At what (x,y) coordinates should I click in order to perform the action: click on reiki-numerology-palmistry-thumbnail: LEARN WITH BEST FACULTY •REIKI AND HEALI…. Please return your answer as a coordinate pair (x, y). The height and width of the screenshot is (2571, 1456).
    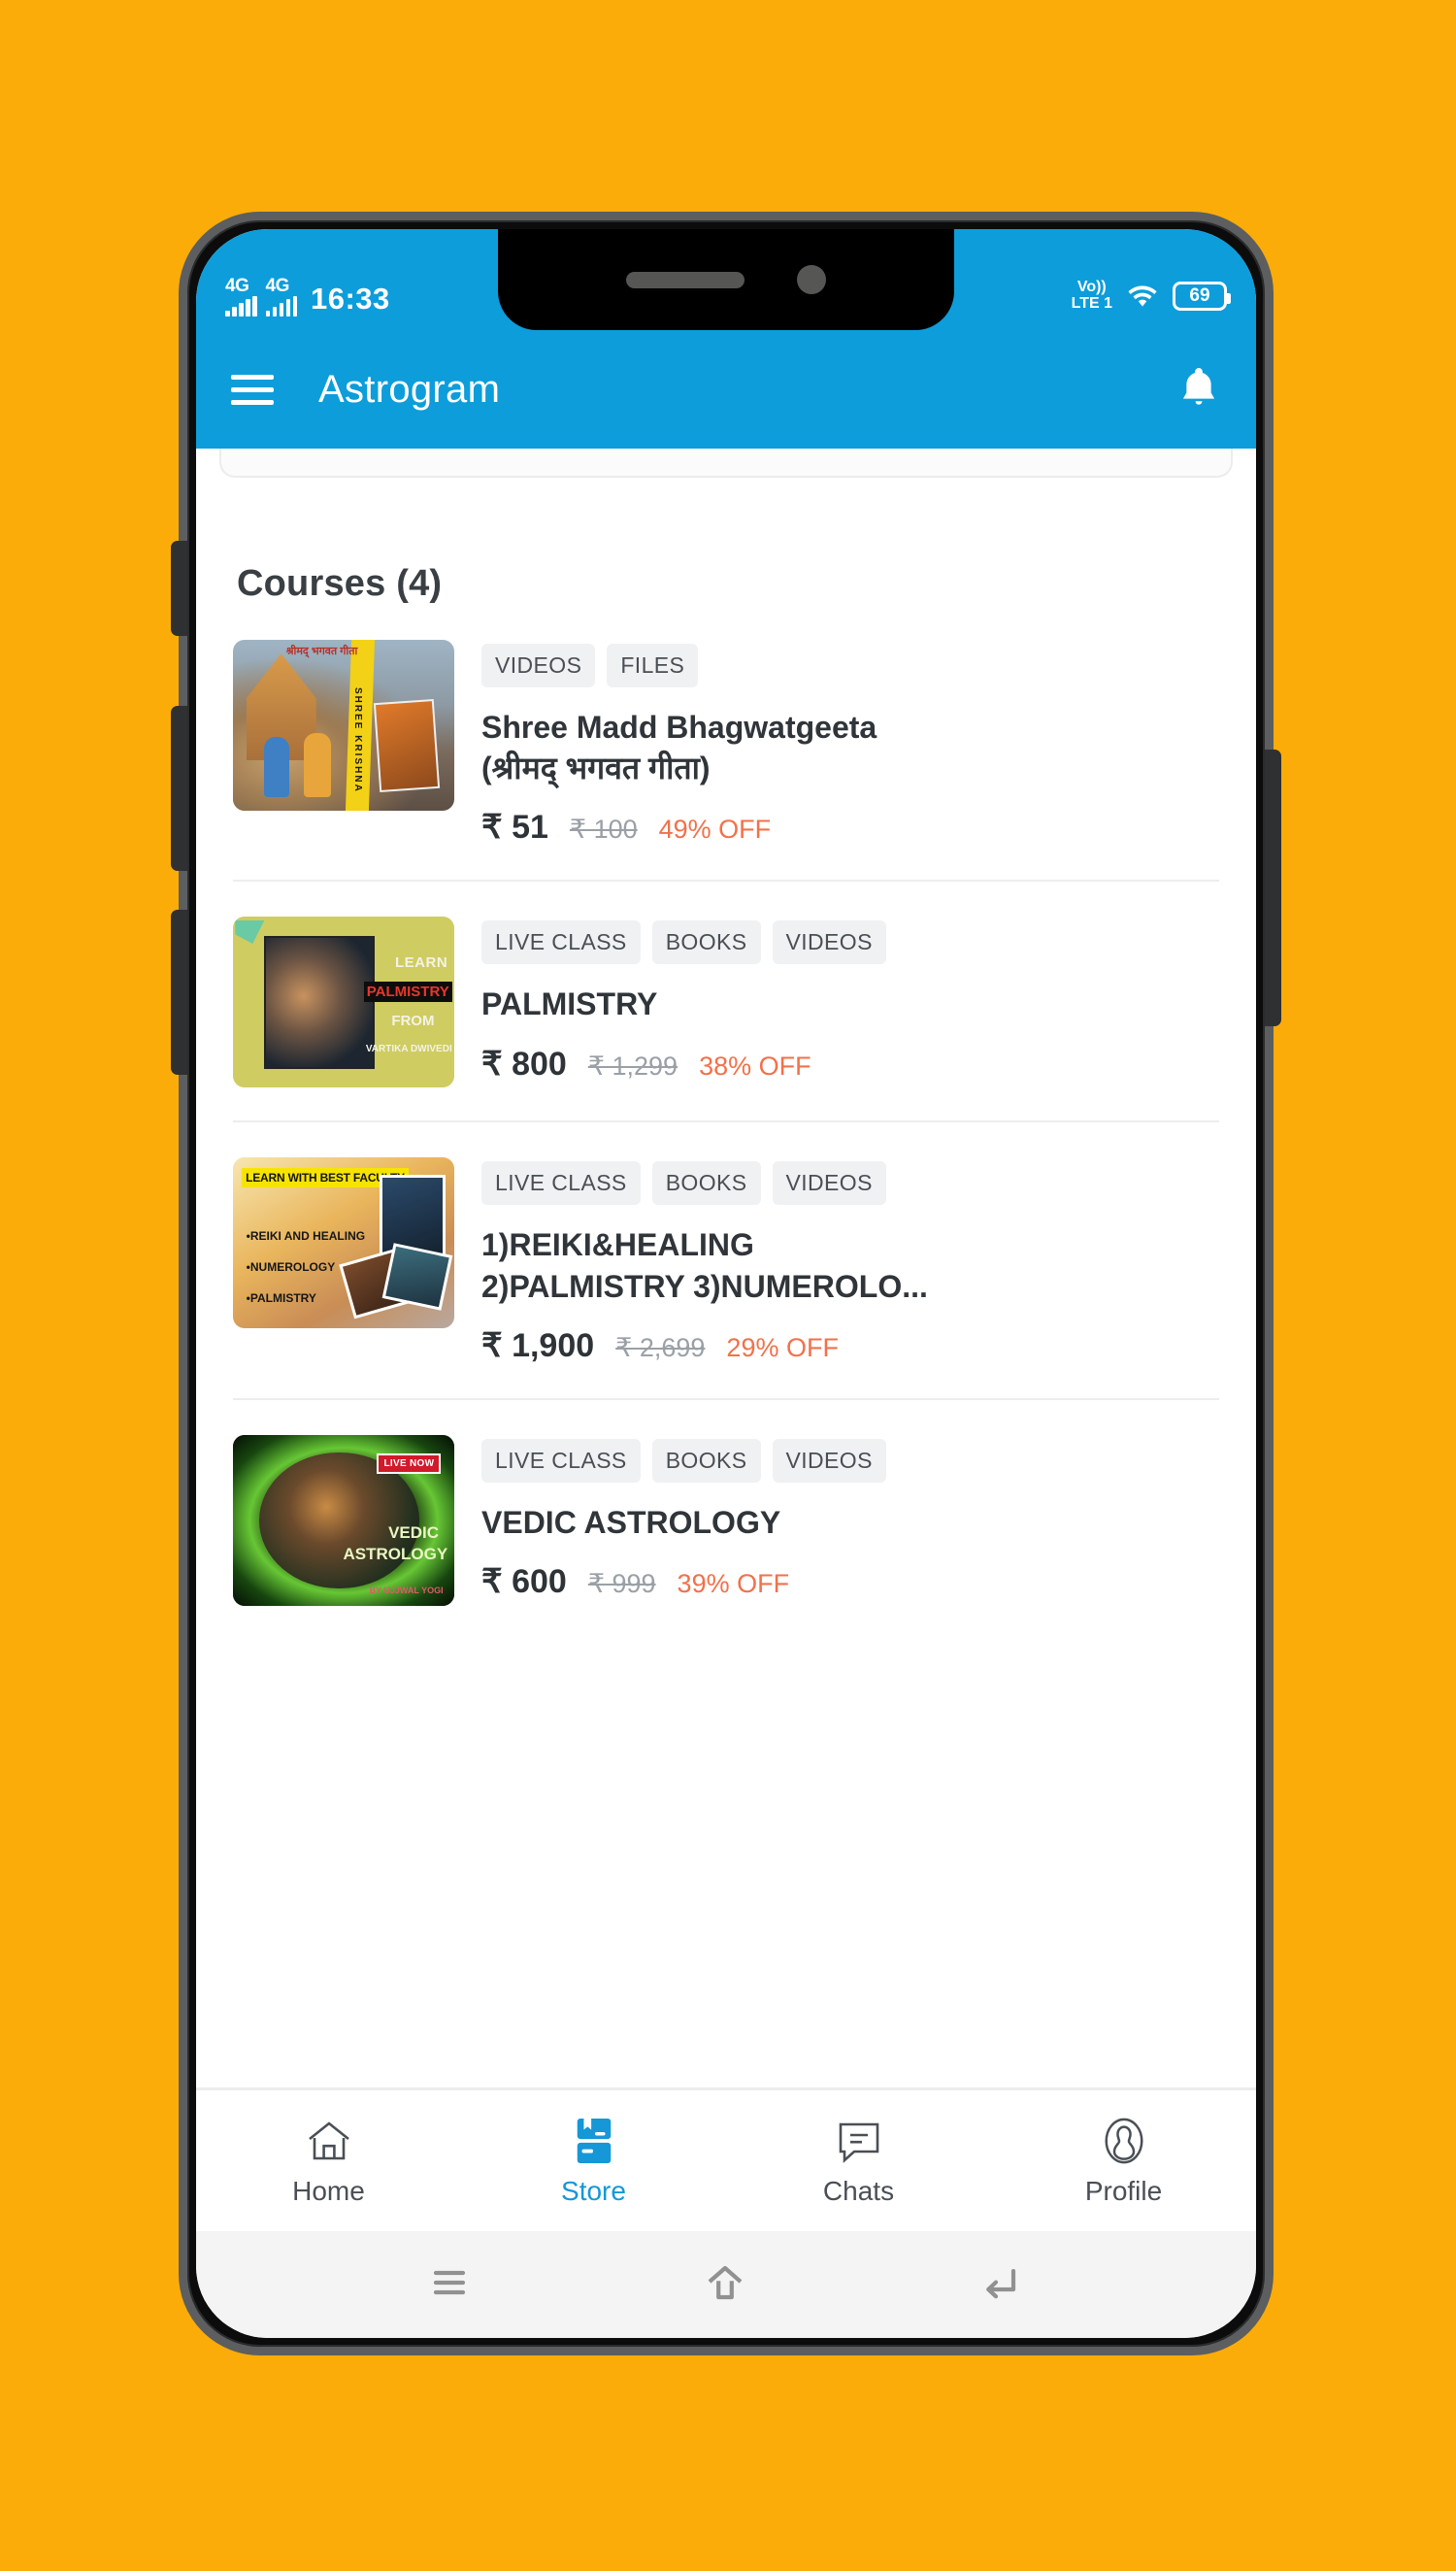
    Looking at the image, I should click on (343, 1243).